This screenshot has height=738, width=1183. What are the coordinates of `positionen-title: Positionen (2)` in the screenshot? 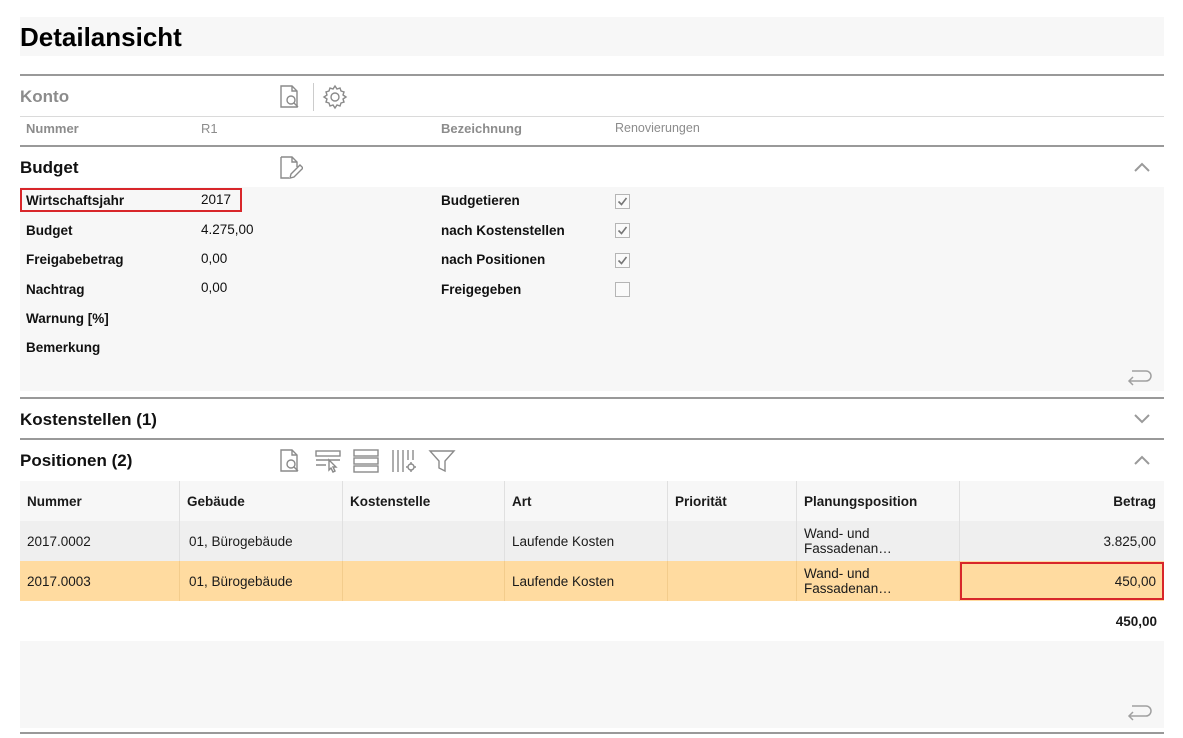 It's located at (76, 460).